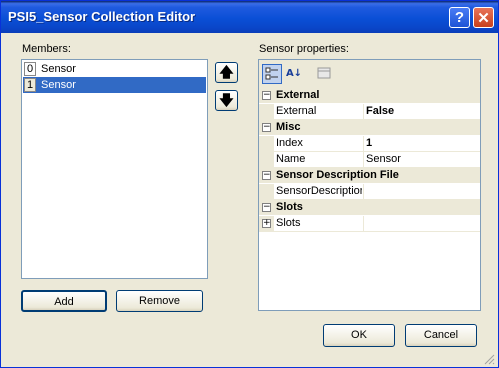 The width and height of the screenshot is (499, 368). Describe the element at coordinates (369, 224) in the screenshot. I see `property-row: + Slots` at that location.